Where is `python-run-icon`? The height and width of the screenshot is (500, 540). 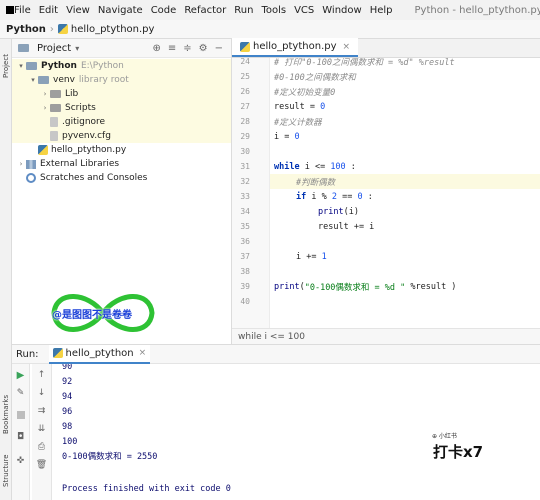
python-run-icon is located at coordinates (57, 353).